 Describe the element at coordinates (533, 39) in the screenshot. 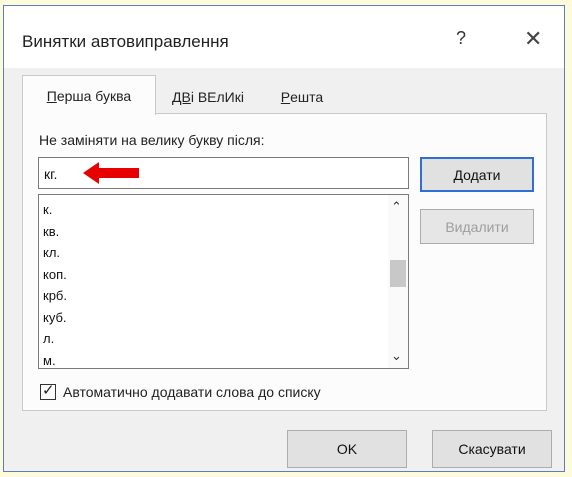

I see `close-icon: ✕` at that location.